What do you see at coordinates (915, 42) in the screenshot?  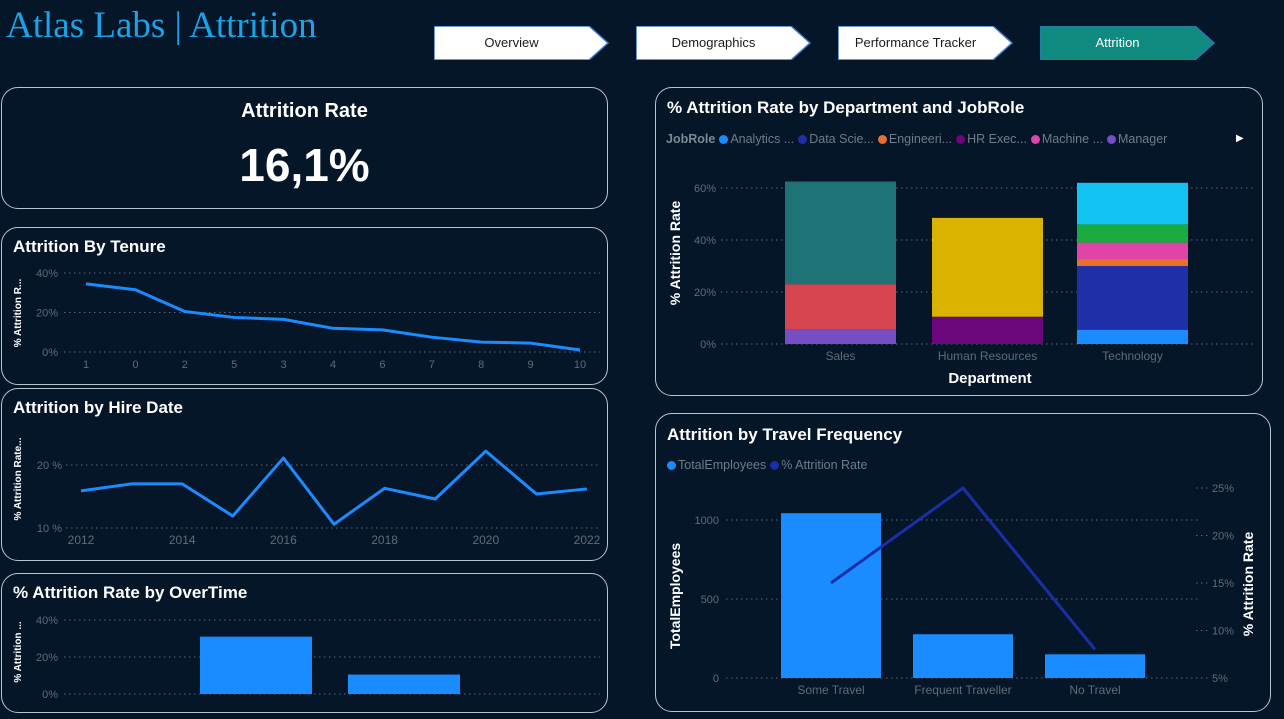 I see `nav-label: Performance Tracker` at bounding box center [915, 42].